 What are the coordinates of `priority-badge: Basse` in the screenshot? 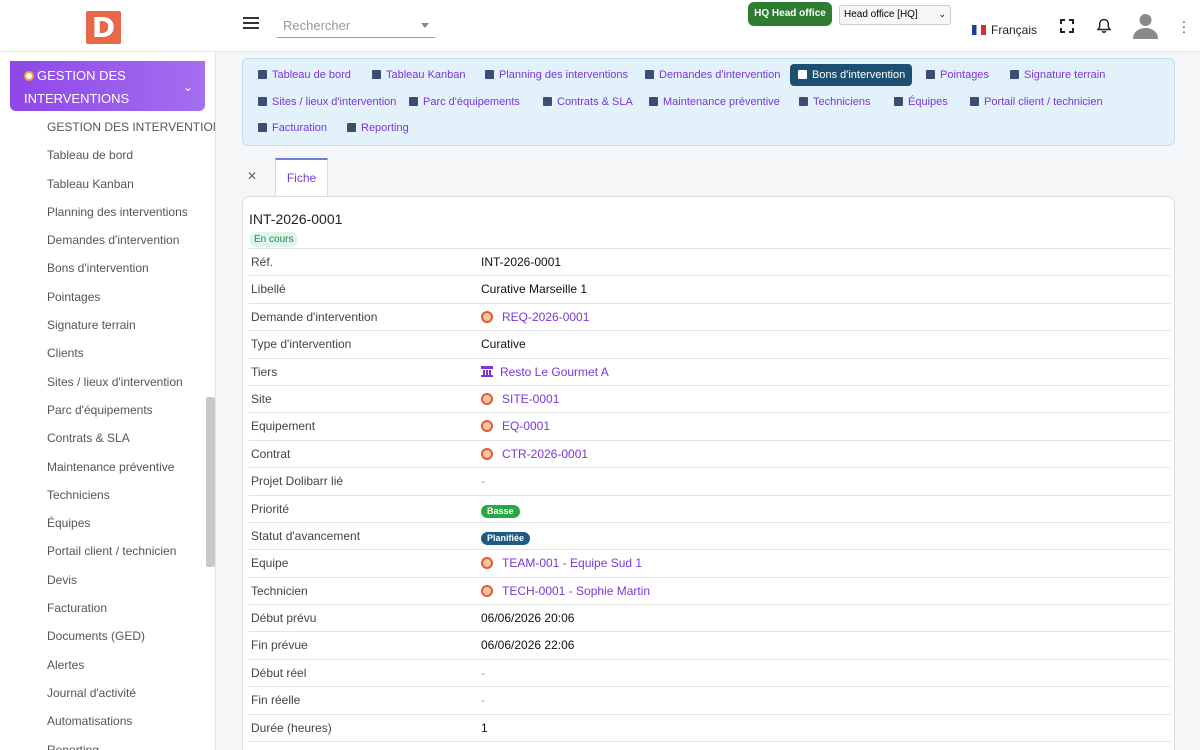 It's located at (500, 511).